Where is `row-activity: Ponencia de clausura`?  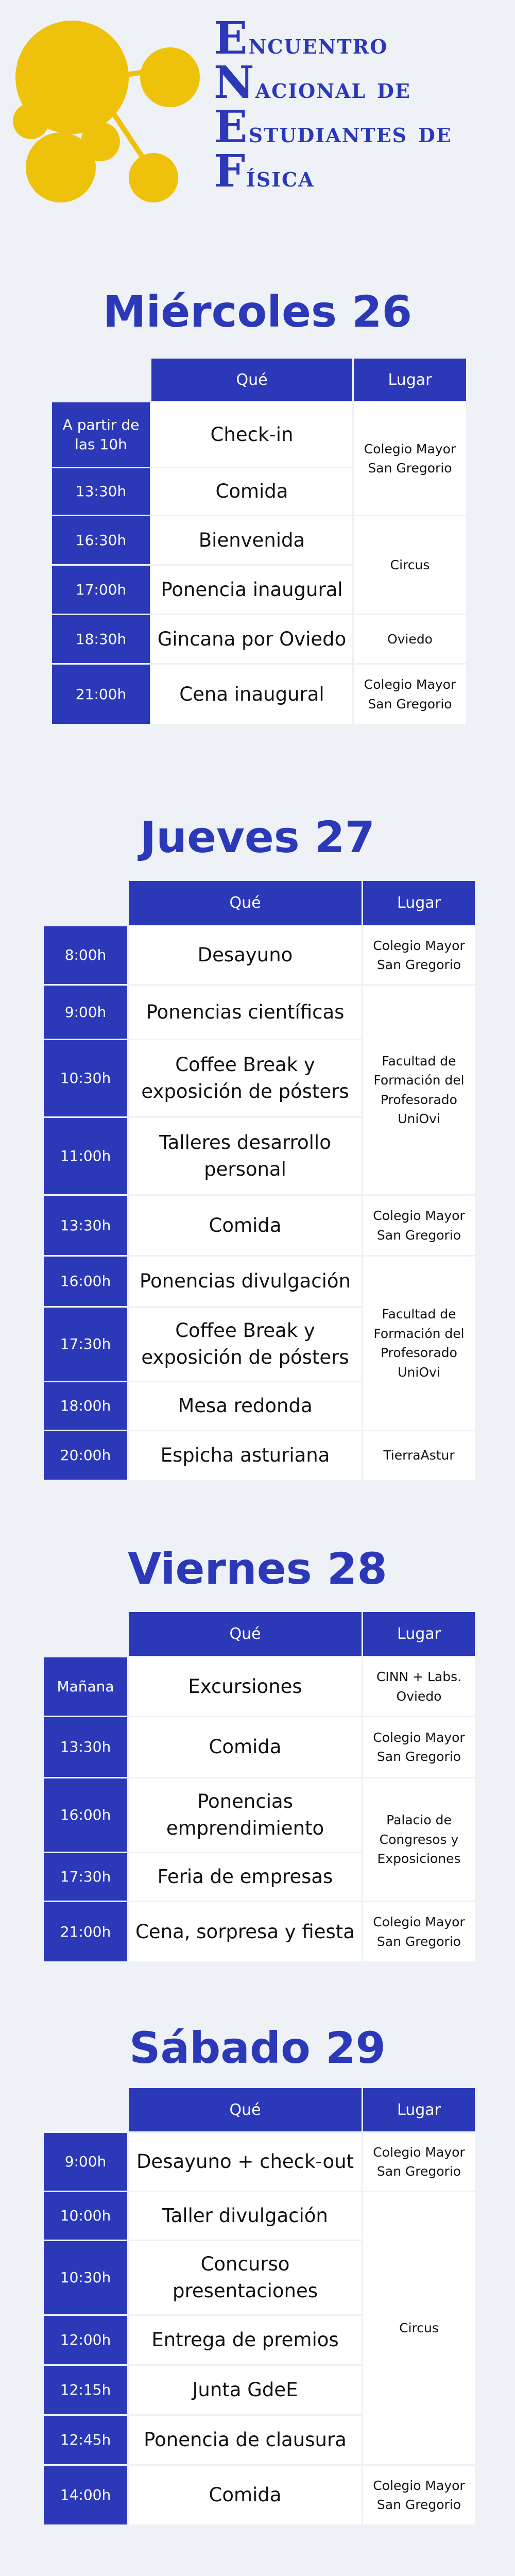 row-activity: Ponencia de clausura is located at coordinates (245, 2440).